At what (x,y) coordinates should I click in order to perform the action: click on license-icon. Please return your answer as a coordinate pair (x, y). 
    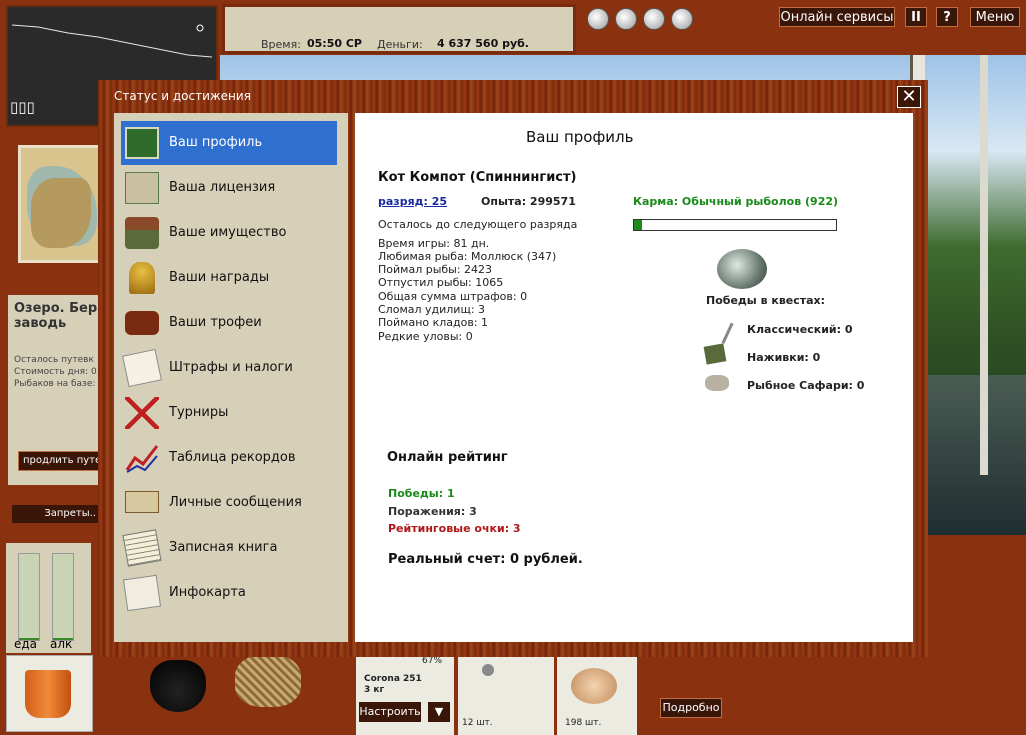
    Looking at the image, I should click on (142, 188).